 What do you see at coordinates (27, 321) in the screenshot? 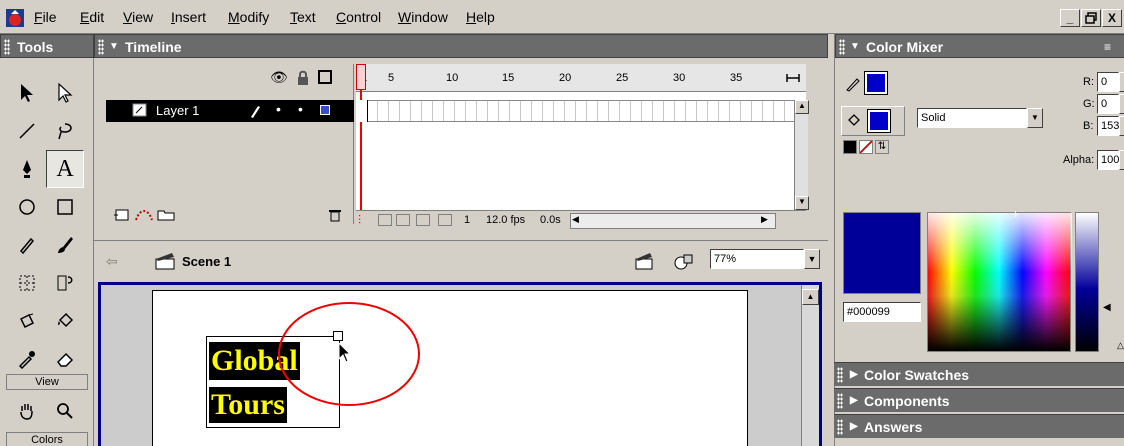
I see `ink-bottle-tool` at bounding box center [27, 321].